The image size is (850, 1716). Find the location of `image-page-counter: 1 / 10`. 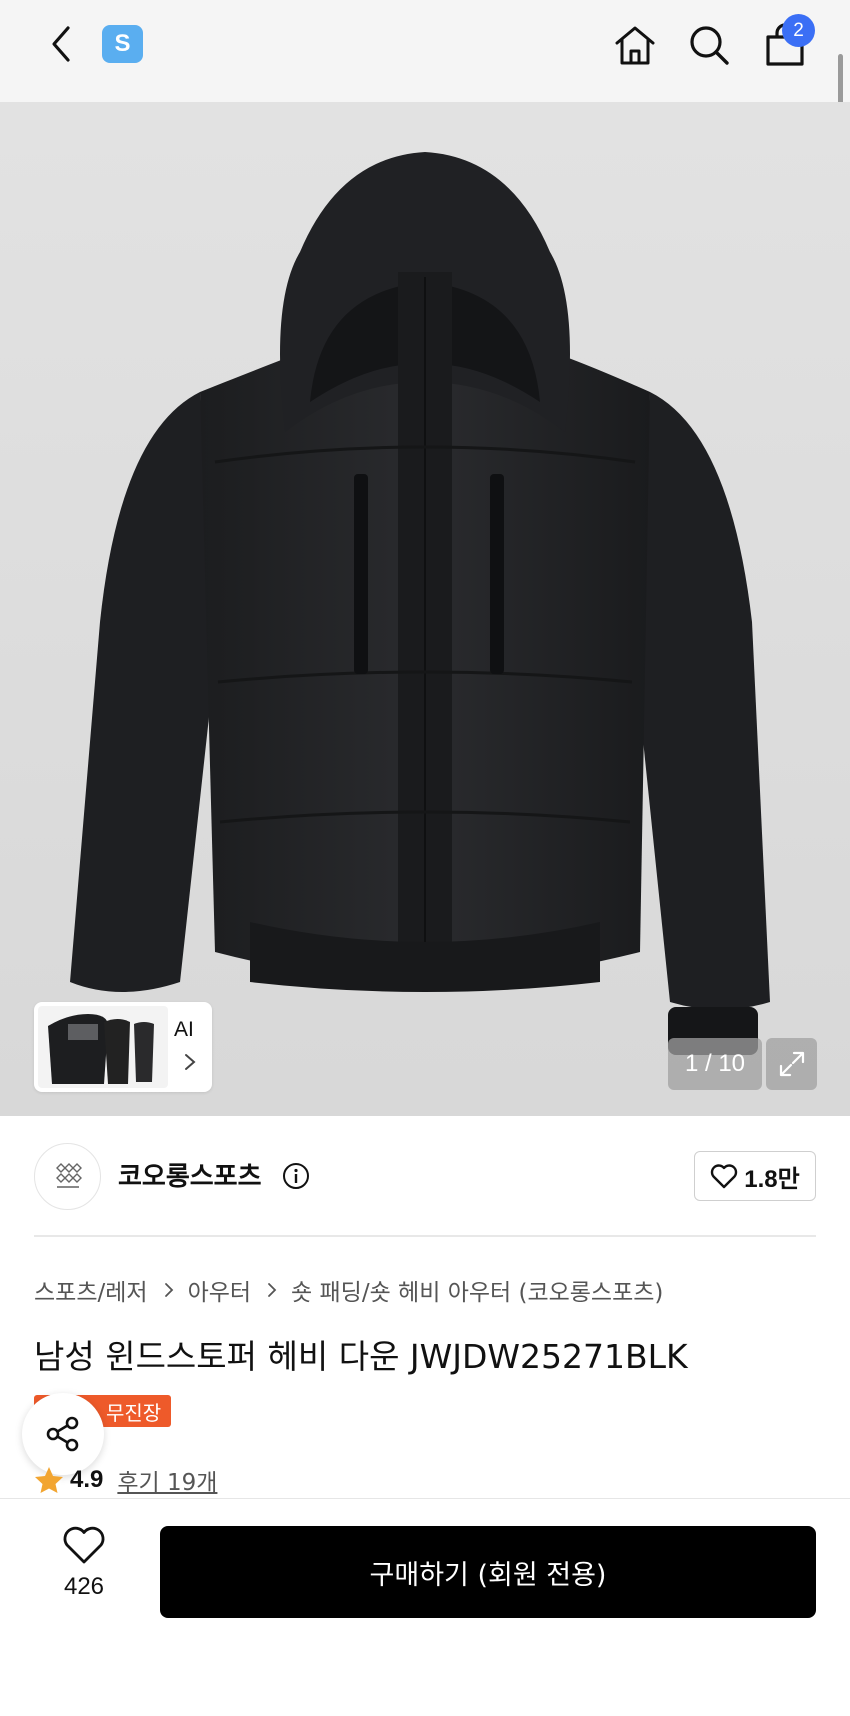

image-page-counter: 1 / 10 is located at coordinates (715, 1064).